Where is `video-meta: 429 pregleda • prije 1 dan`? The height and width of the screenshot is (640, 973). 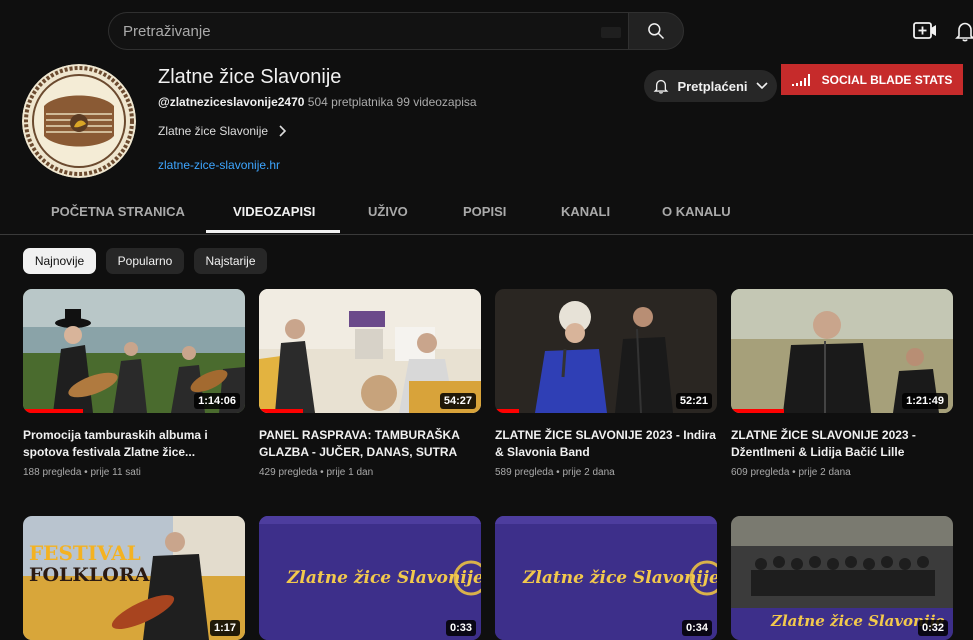
video-meta: 429 pregleda • prije 1 dan is located at coordinates (316, 472).